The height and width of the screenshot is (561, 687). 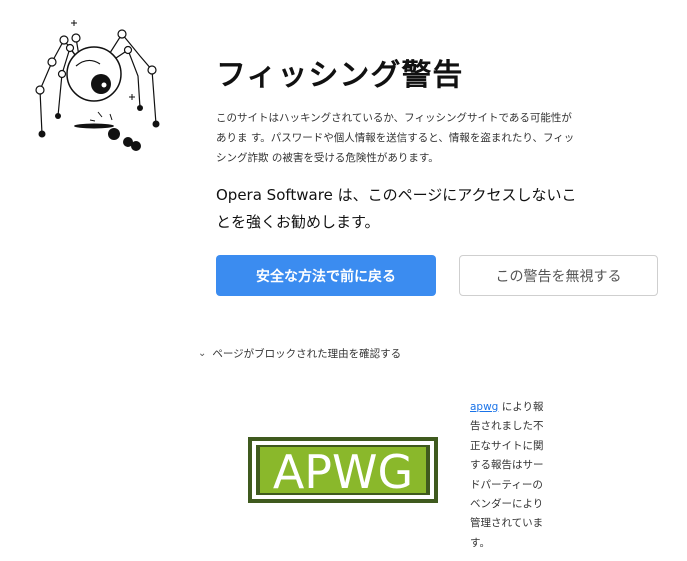 What do you see at coordinates (97, 85) in the screenshot?
I see `phishing-spider-illustration` at bounding box center [97, 85].